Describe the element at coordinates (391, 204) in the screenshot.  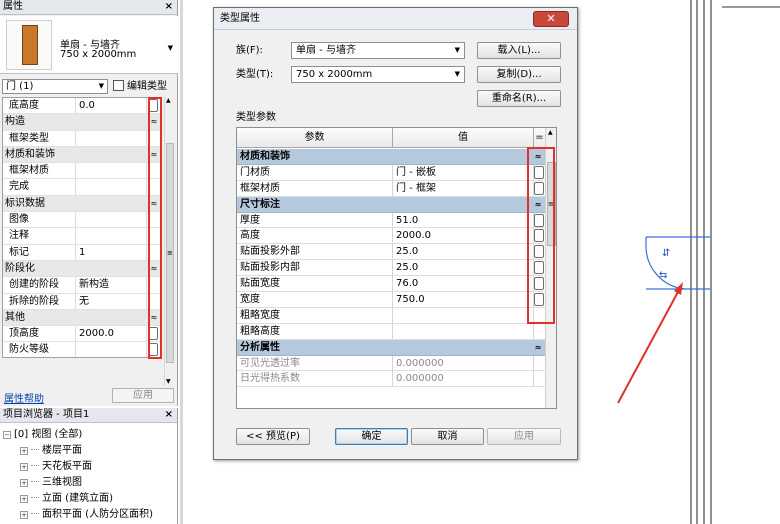
I see `parameter-group-row: 尺寸标注 ≈` at that location.